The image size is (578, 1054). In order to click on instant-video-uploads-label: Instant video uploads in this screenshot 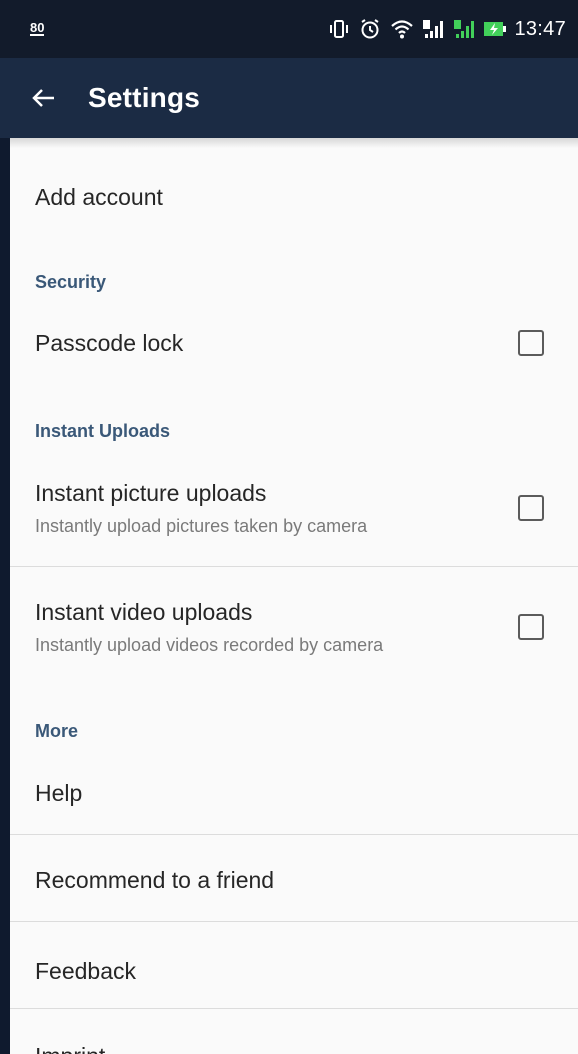, I will do `click(144, 612)`.